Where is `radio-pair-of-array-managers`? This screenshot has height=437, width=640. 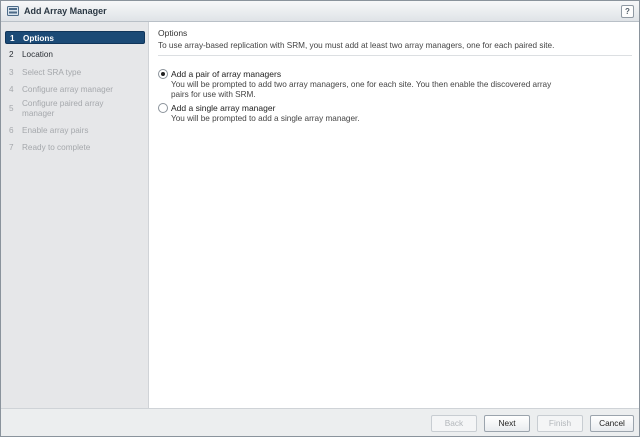
radio-pair-of-array-managers is located at coordinates (163, 74).